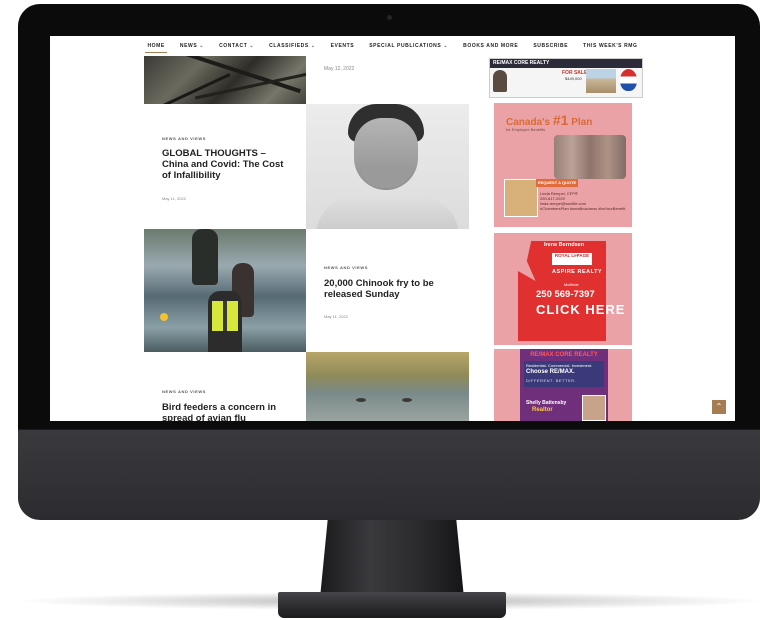 The width and height of the screenshot is (771, 620). What do you see at coordinates (571, 284) in the screenshot?
I see `office-city: McBride` at bounding box center [571, 284].